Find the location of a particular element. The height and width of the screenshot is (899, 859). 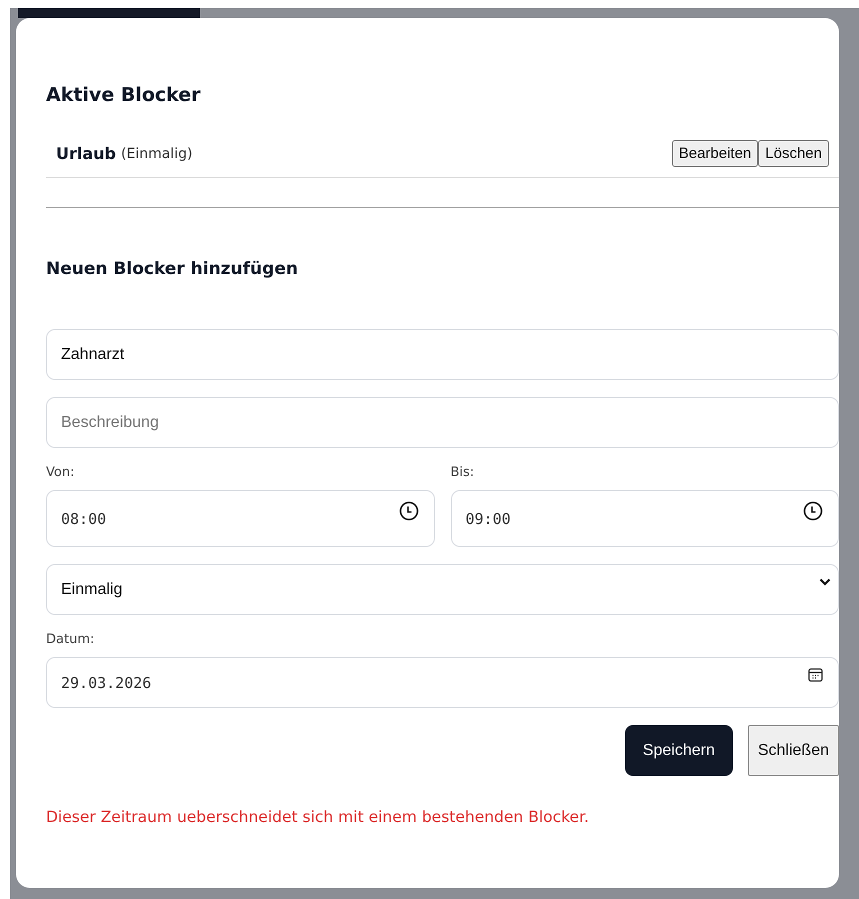

dropdown-field: Einmalig is located at coordinates (442, 589).